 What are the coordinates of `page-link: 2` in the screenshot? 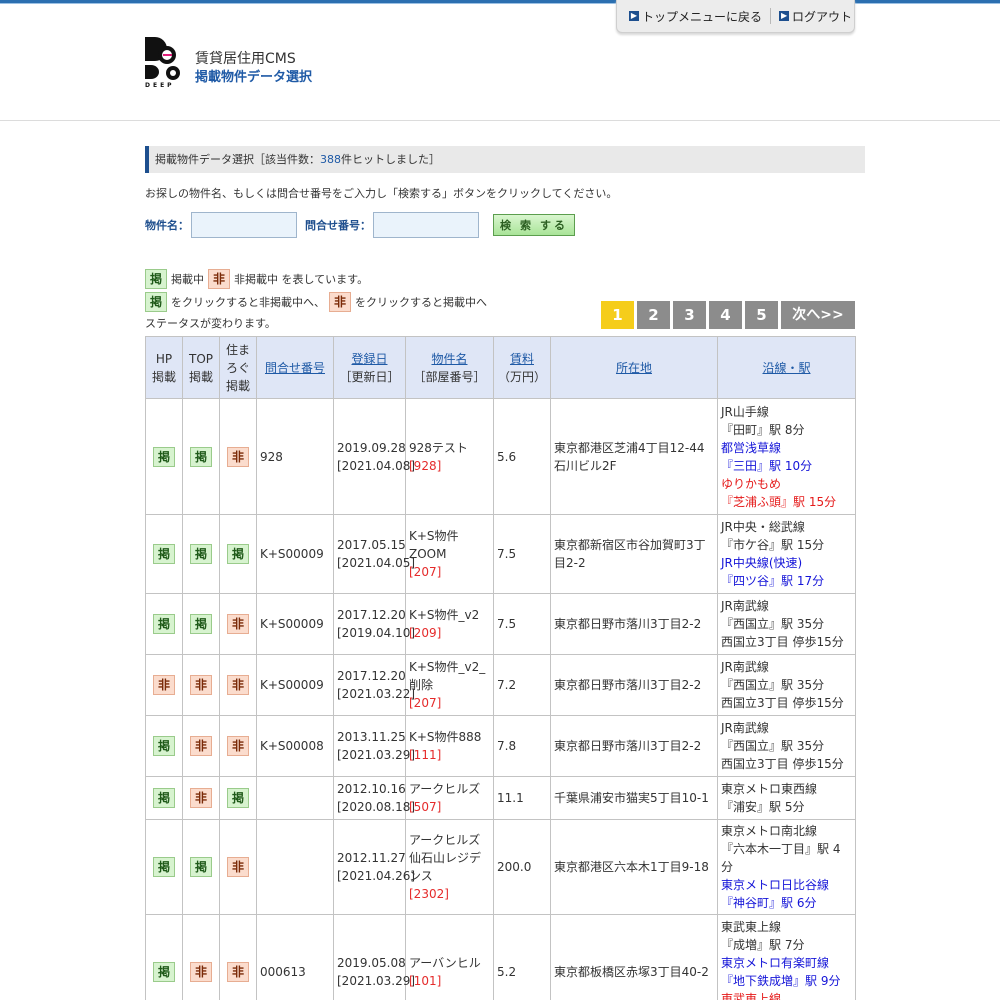 It's located at (653, 315).